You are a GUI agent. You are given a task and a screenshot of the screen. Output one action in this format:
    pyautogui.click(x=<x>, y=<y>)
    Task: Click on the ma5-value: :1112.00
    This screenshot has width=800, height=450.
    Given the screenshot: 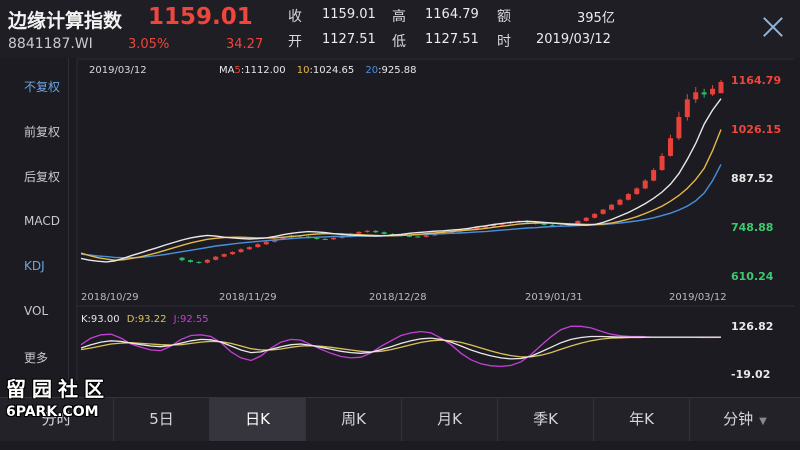 What is the action you would take?
    pyautogui.click(x=263, y=70)
    